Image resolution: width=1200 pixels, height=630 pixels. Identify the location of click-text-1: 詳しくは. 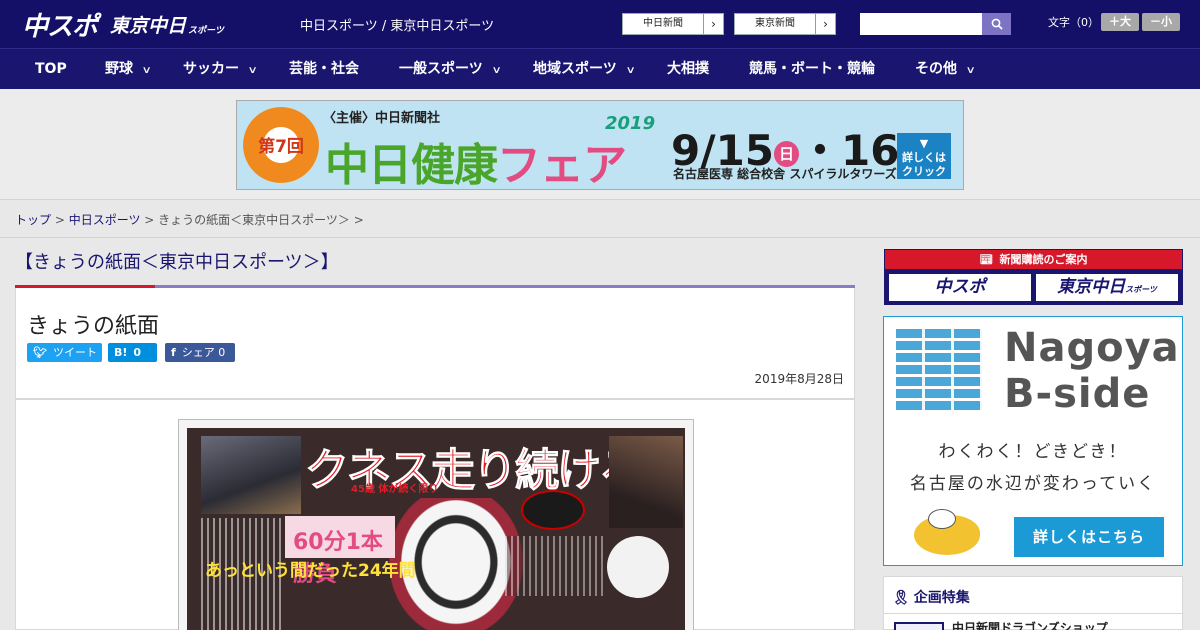
(924, 157).